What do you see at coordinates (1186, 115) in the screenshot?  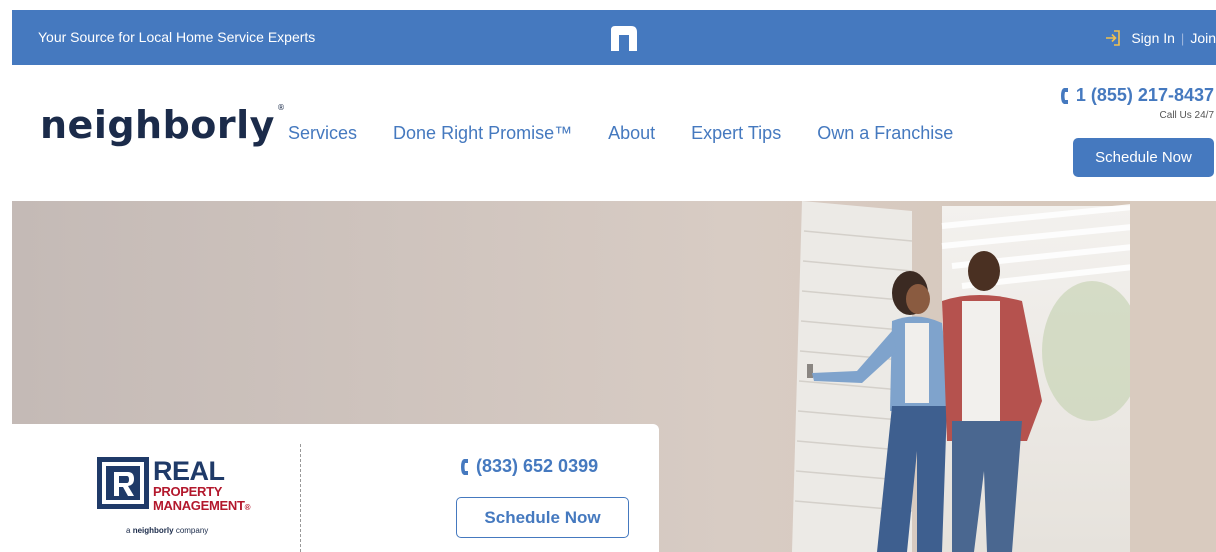 I see `call-247-note: Call Us 24/7` at bounding box center [1186, 115].